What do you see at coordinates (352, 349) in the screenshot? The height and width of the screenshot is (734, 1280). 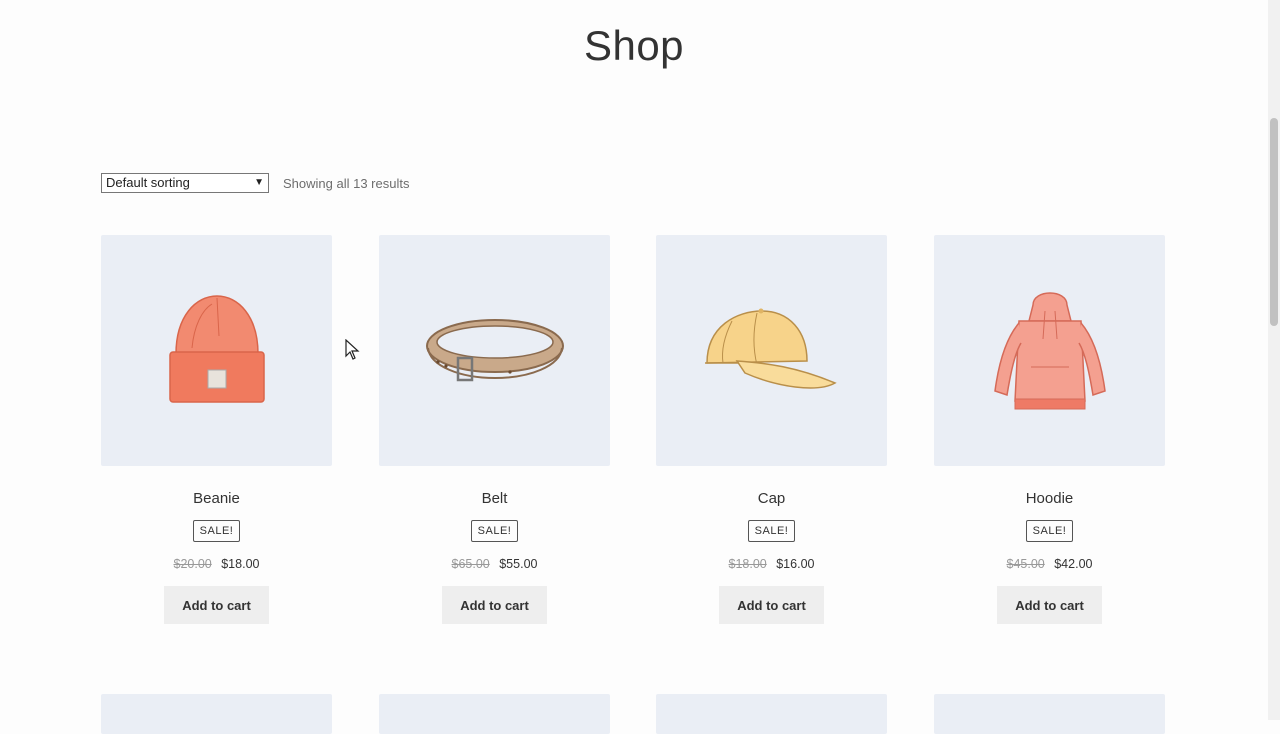 I see `mouse-cursor-icon` at bounding box center [352, 349].